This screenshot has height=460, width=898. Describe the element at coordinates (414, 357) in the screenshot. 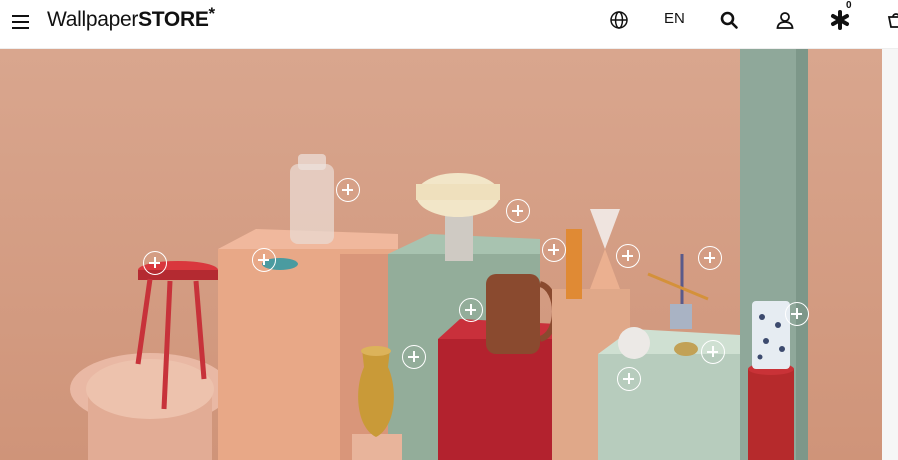

I see `hotspot-brass-vase` at that location.